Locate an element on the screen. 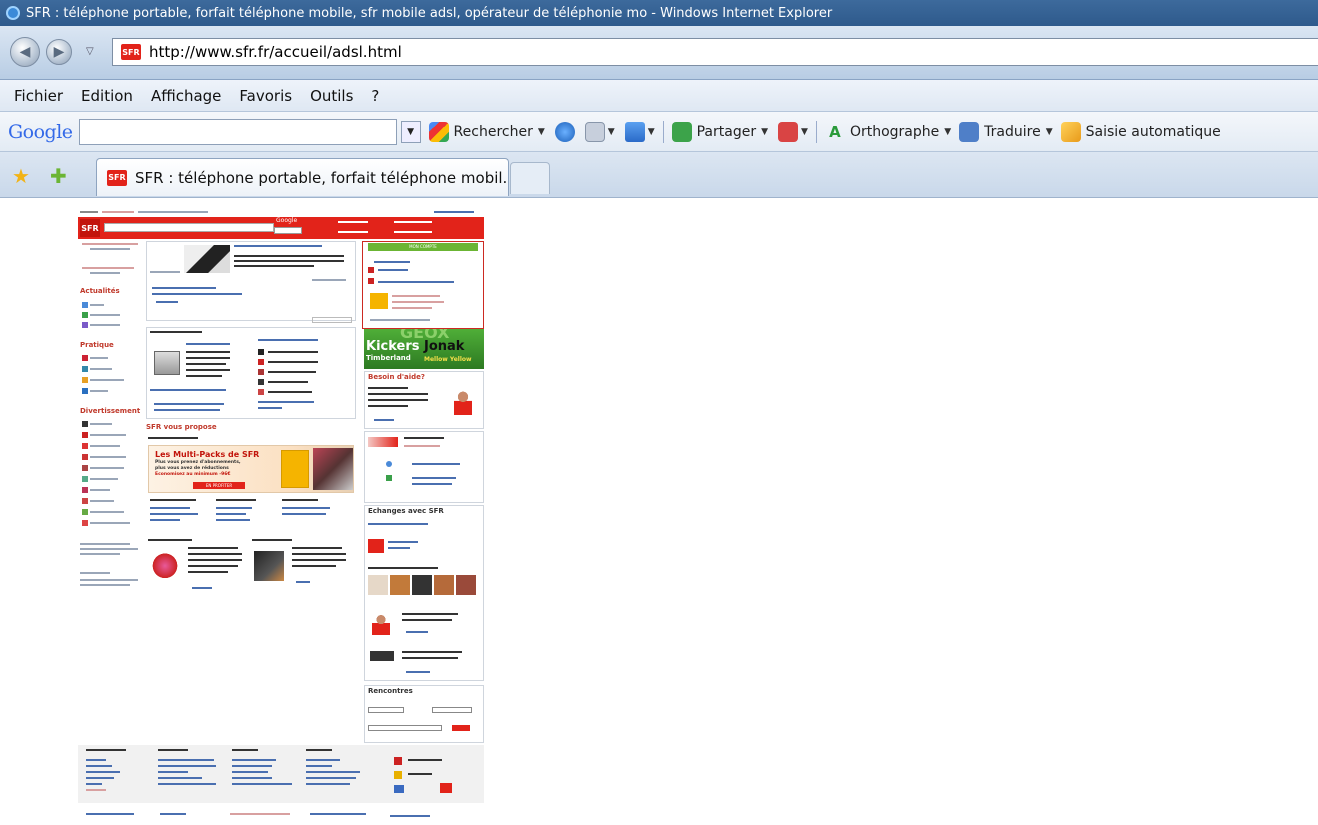 The height and width of the screenshot is (825, 1318). mail-icon is located at coordinates (398, 775).